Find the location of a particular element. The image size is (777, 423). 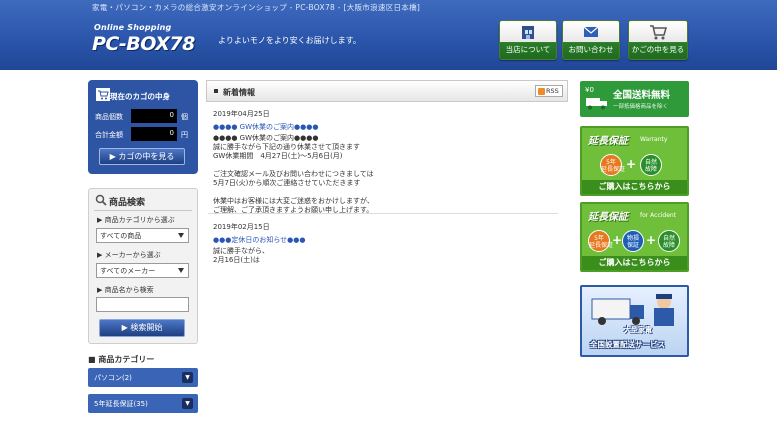

cart-total-unit: 円 is located at coordinates (184, 135).